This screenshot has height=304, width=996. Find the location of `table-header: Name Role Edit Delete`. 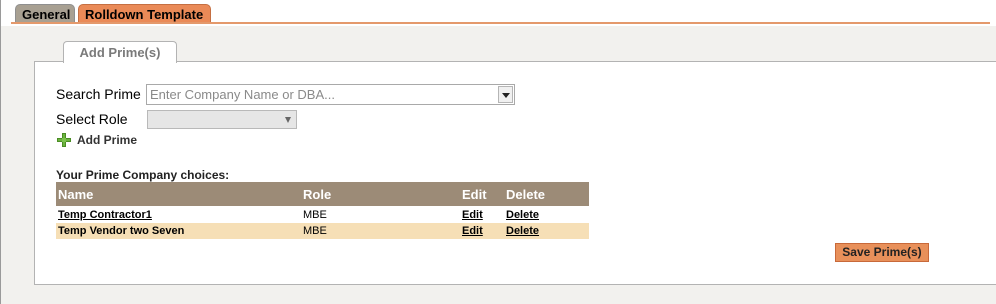

table-header: Name Role Edit Delete is located at coordinates (322, 194).